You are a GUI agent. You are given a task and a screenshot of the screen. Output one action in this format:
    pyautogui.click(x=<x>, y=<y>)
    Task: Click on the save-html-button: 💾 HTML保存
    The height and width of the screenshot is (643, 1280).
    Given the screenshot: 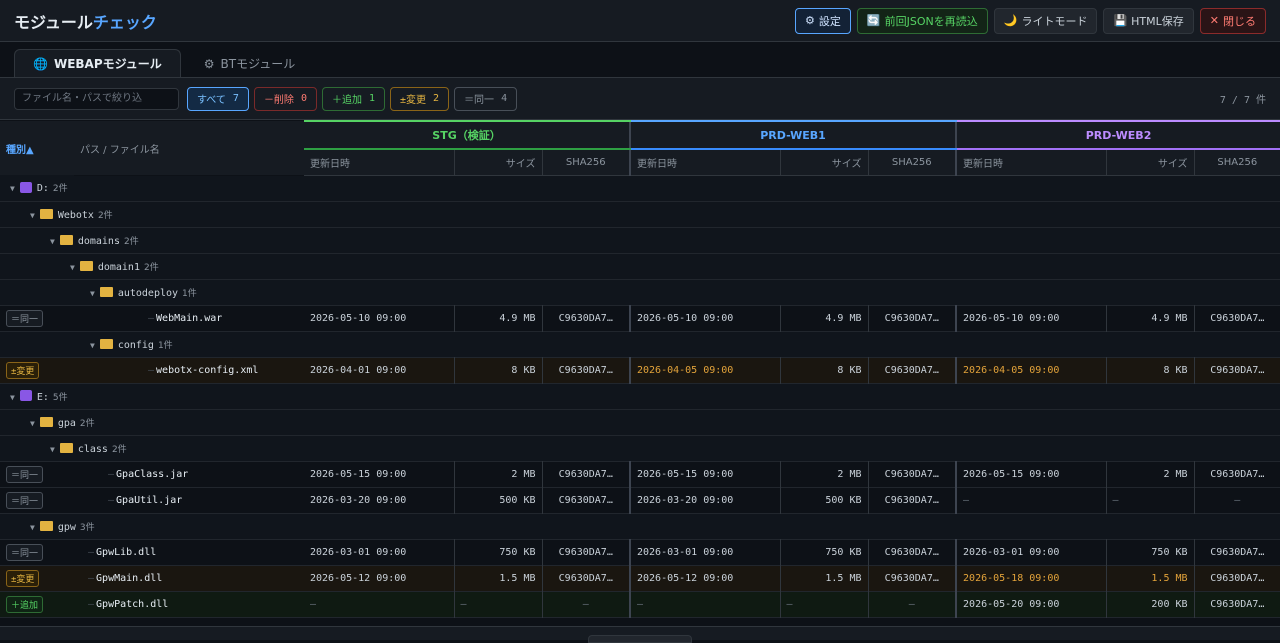 What is the action you would take?
    pyautogui.click(x=1148, y=20)
    